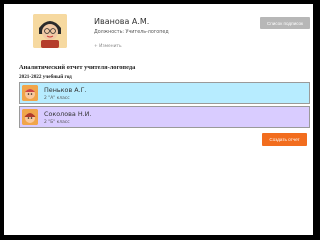 Image resolution: width=320 pixels, height=240 pixels. Describe the element at coordinates (68, 114) in the screenshot. I see `student-name: Соколова Н.И.` at that location.